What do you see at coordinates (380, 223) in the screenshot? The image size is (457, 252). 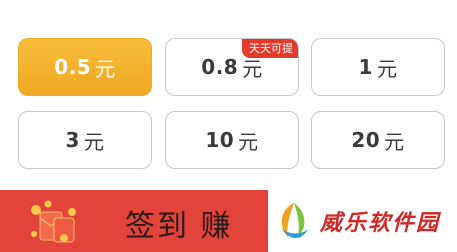 I see `watermark-text: 威乐软件园` at bounding box center [380, 223].